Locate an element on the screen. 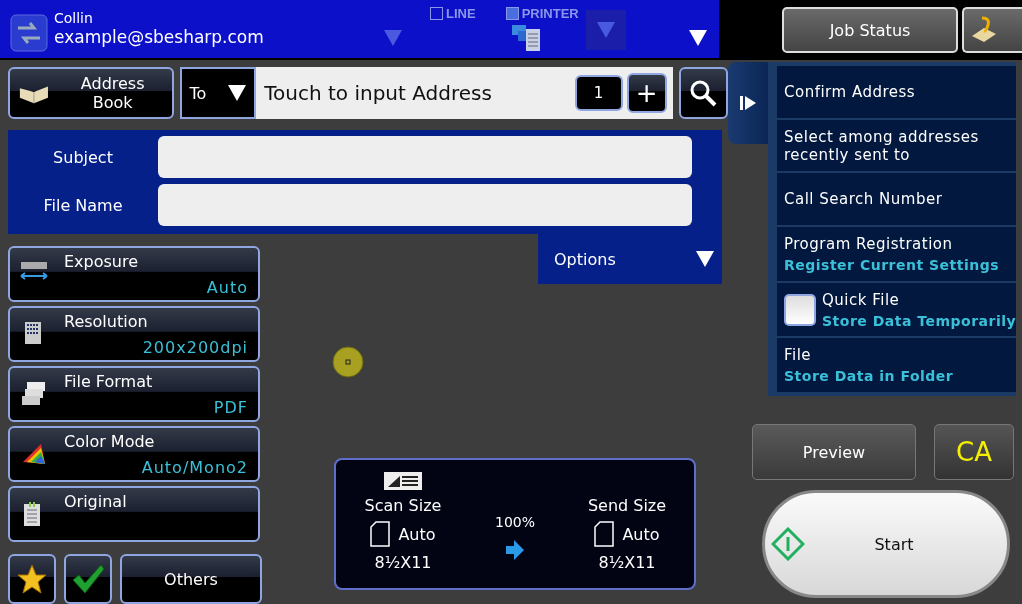  mode-toggle: PRINTER is located at coordinates (542, 13).